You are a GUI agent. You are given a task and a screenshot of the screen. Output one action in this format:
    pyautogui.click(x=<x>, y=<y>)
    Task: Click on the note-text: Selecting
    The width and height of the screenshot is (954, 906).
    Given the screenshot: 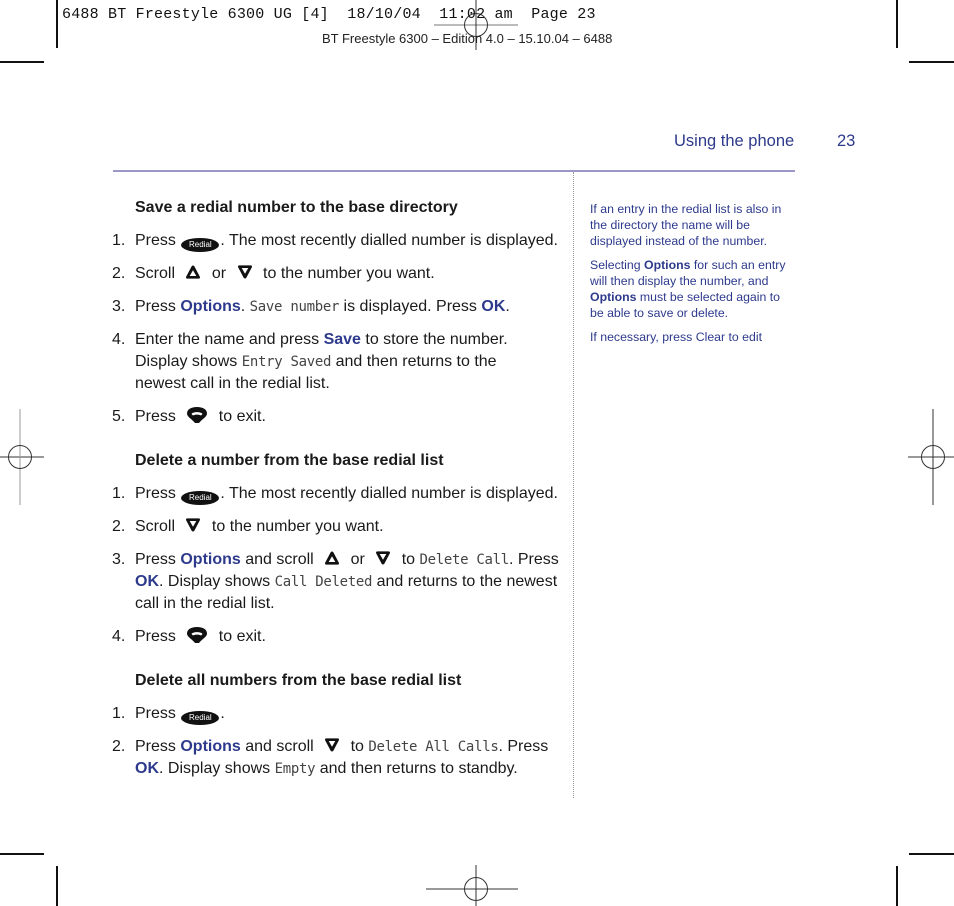 What is the action you would take?
    pyautogui.click(x=617, y=265)
    